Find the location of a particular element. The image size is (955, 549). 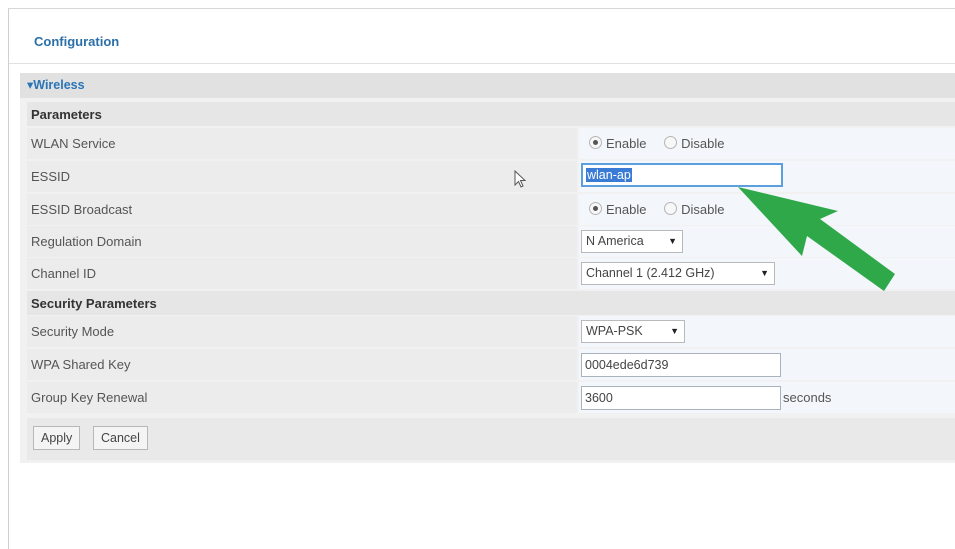

essid-broadcast-row: ESSID Broadcast Enable Disable is located at coordinates (491, 209).